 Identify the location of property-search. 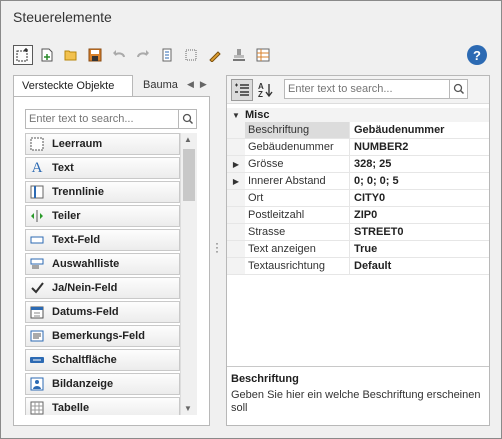
(376, 89).